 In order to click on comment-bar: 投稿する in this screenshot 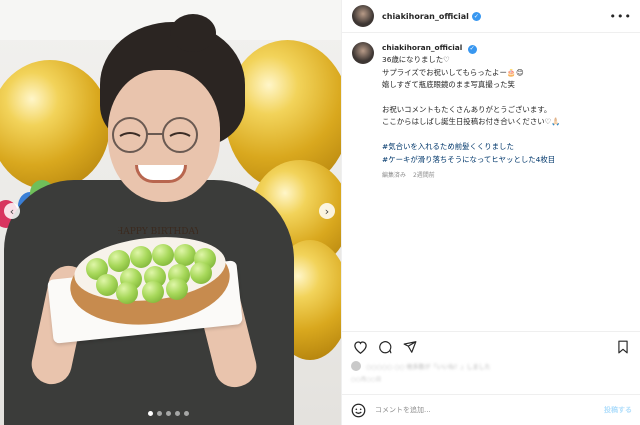, I will do `click(491, 409)`.